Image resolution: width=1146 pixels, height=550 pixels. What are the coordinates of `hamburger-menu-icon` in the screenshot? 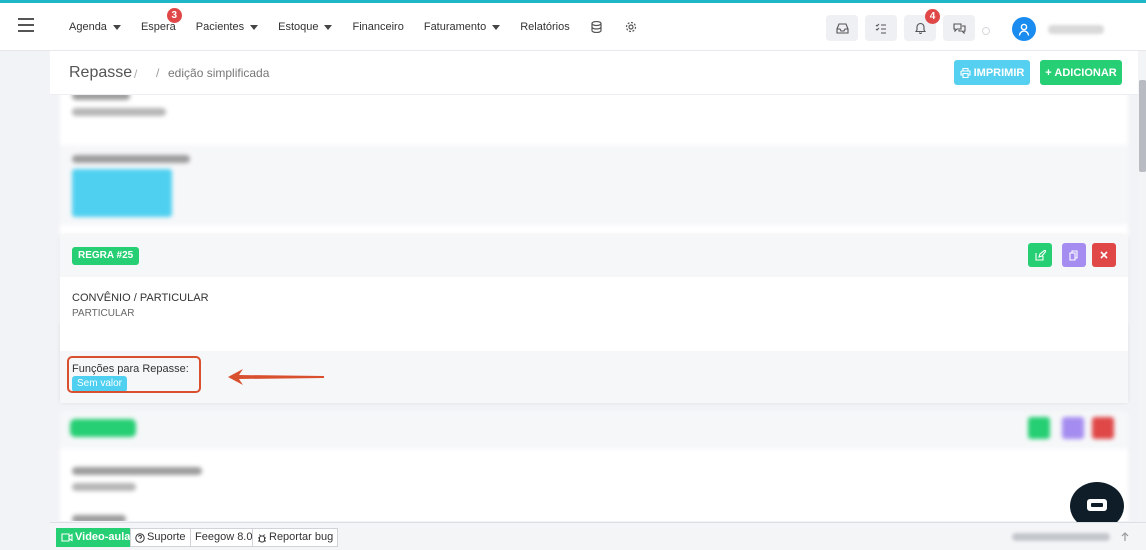 It's located at (26, 25).